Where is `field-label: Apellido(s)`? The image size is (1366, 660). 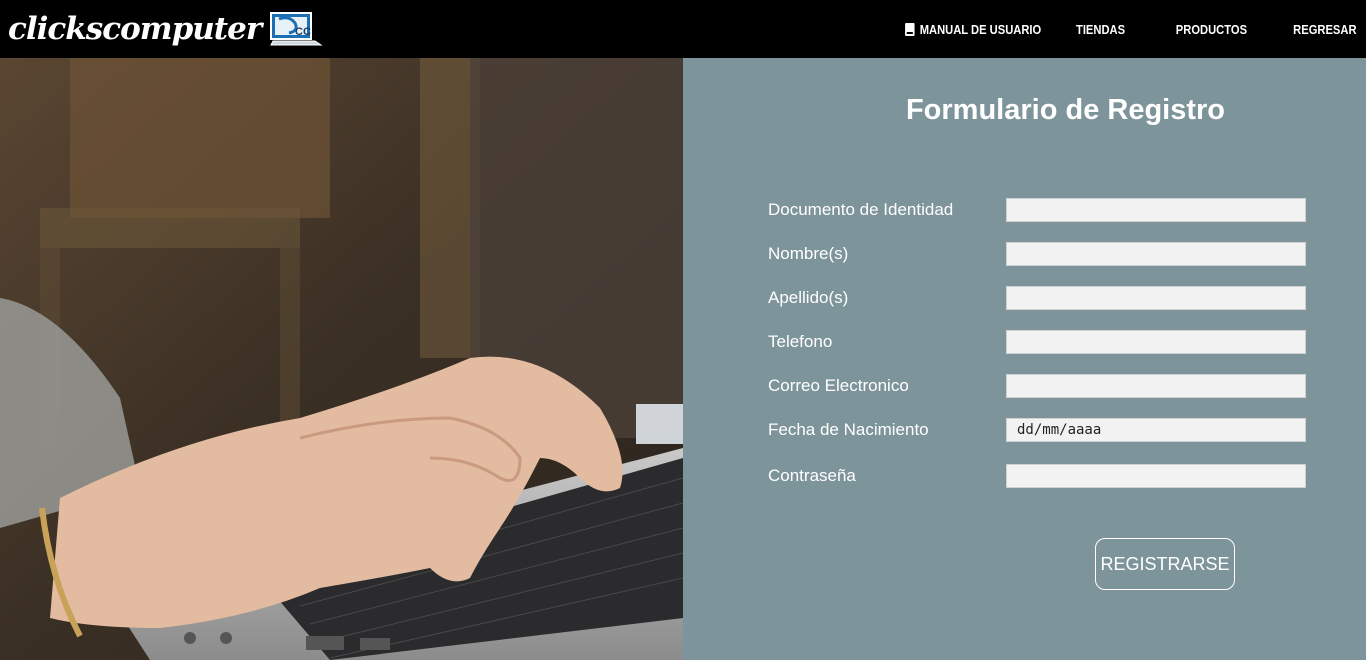 field-label: Apellido(s) is located at coordinates (808, 297).